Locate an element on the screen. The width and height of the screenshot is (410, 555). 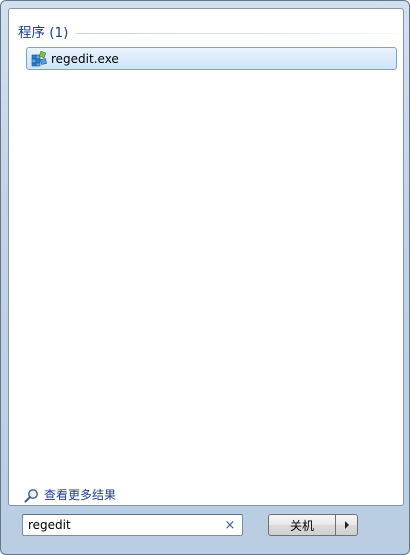
results-group-header: 程序 (1) is located at coordinates (210, 33).